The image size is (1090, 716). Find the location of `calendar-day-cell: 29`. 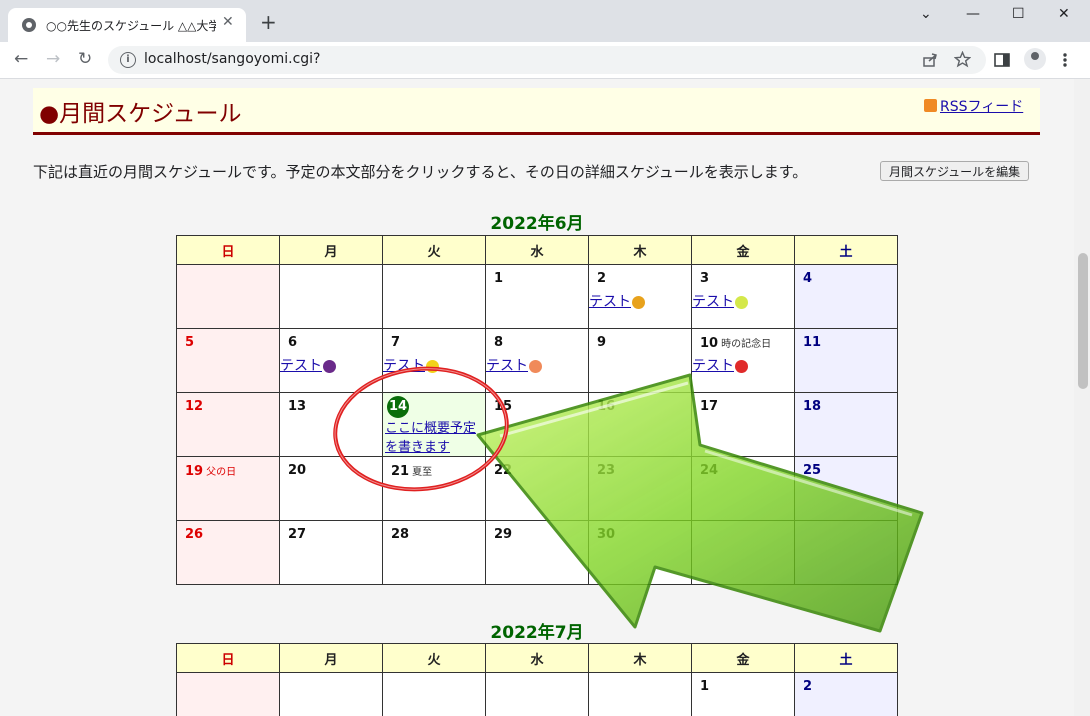

calendar-day-cell: 29 is located at coordinates (537, 552).